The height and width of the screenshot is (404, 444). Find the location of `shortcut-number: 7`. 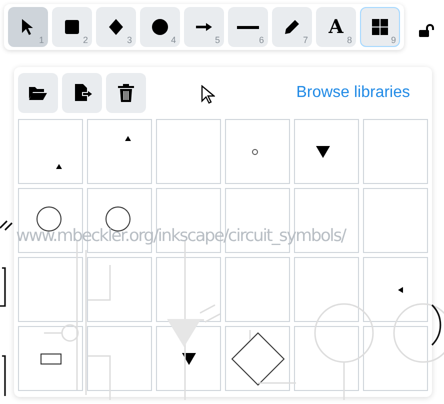

shortcut-number: 7 is located at coordinates (305, 40).